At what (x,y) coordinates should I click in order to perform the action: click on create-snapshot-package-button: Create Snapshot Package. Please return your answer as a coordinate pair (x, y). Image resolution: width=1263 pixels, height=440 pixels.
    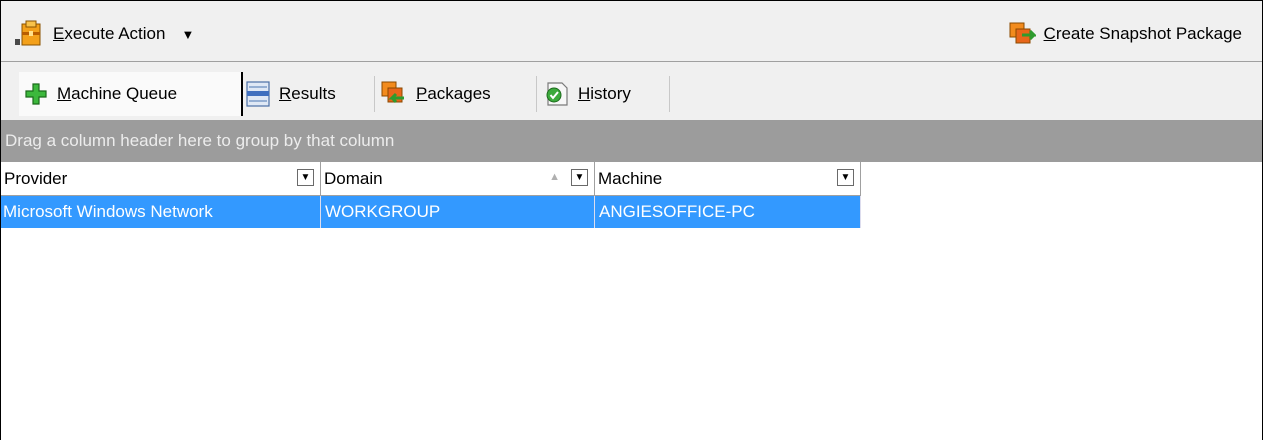
    Looking at the image, I should click on (1125, 34).